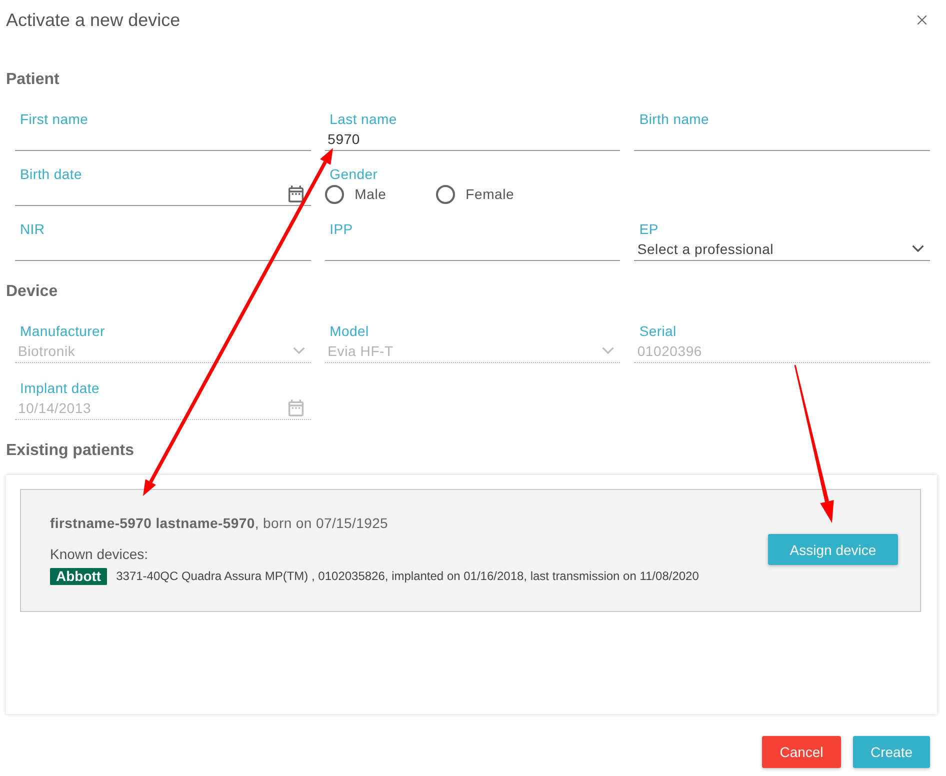 Image resolution: width=946 pixels, height=776 pixels. What do you see at coordinates (801, 752) in the screenshot?
I see `cancel-button: Cancel` at bounding box center [801, 752].